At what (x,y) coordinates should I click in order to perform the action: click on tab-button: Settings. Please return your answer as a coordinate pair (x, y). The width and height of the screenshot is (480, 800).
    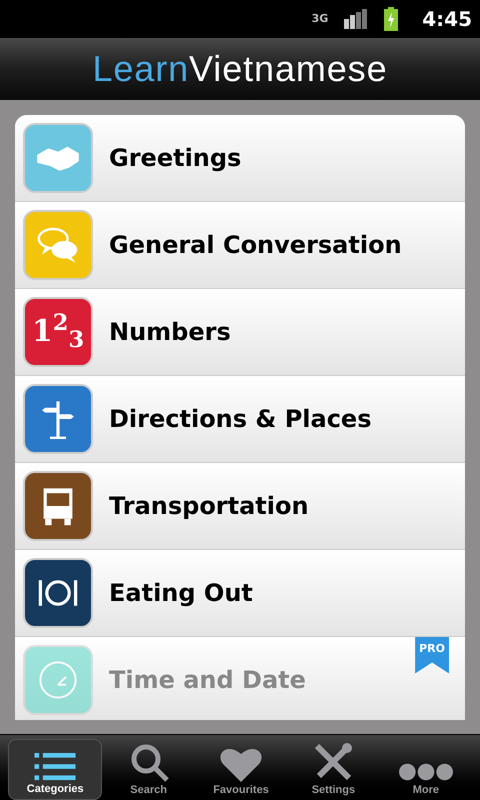
    Looking at the image, I should click on (333, 769).